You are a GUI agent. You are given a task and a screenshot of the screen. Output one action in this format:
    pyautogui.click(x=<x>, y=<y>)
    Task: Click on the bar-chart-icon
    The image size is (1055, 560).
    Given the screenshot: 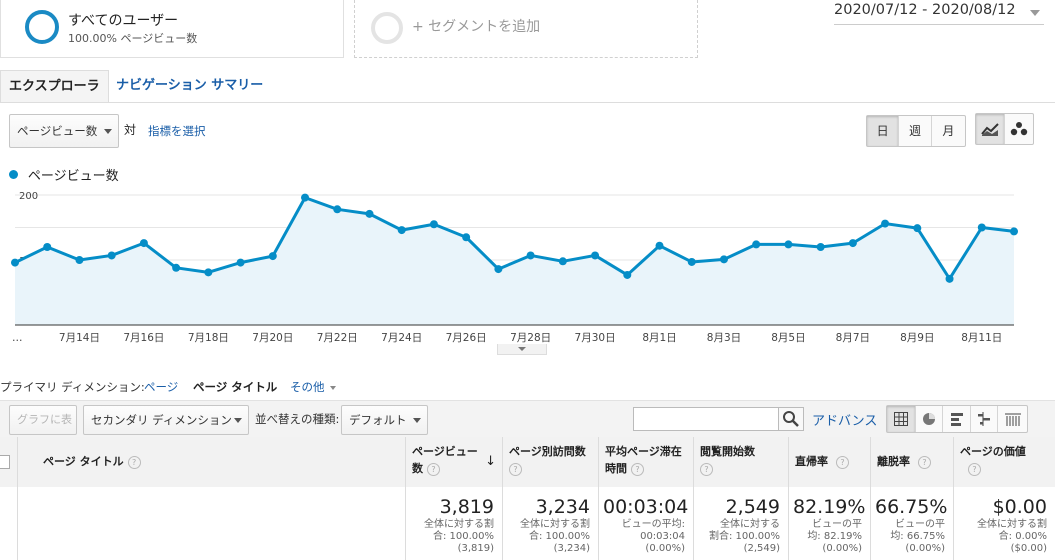 What is the action you would take?
    pyautogui.click(x=956, y=419)
    